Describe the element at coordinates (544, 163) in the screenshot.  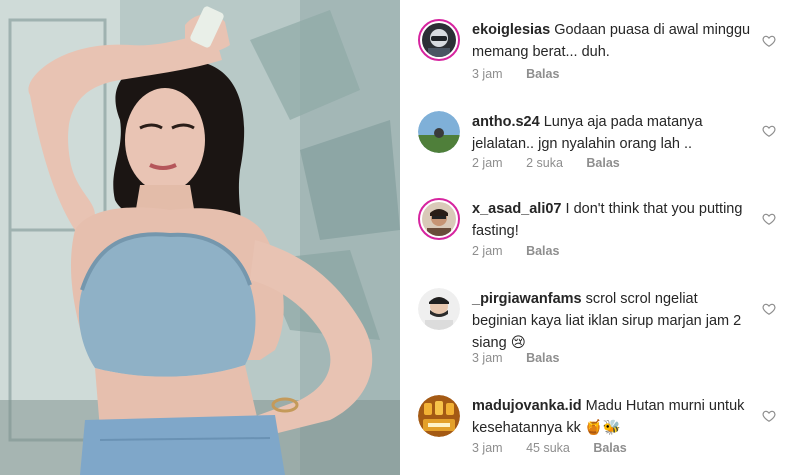
I see `comment-likes: 2 suka` at that location.